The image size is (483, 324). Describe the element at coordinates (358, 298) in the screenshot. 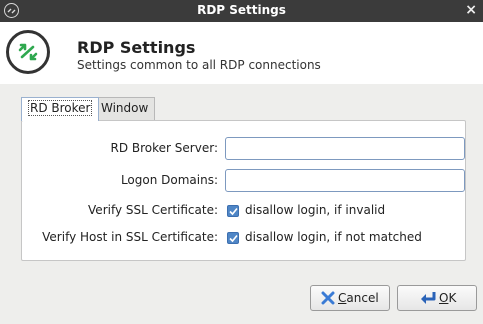

I see `cancel-label: Cancel` at that location.